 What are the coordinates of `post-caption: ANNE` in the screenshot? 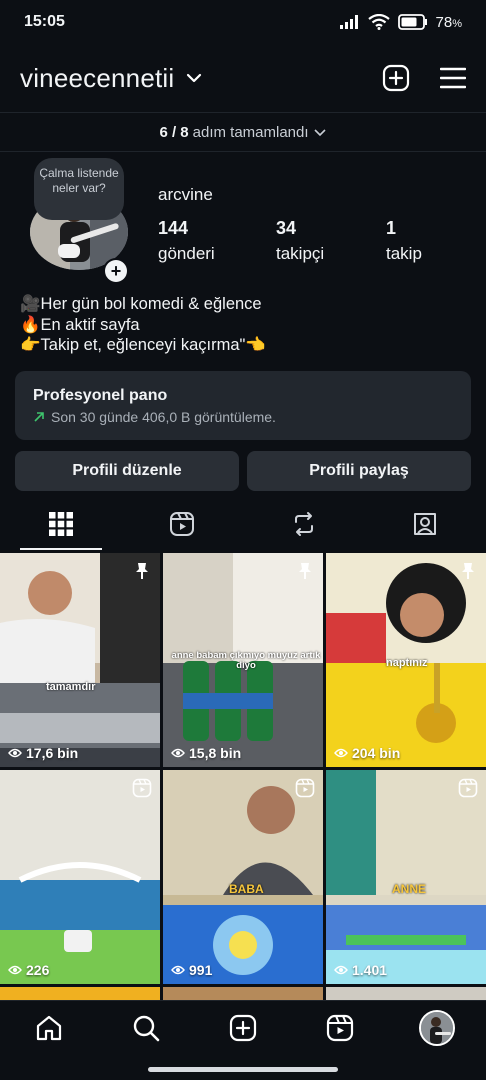 It's located at (409, 889).